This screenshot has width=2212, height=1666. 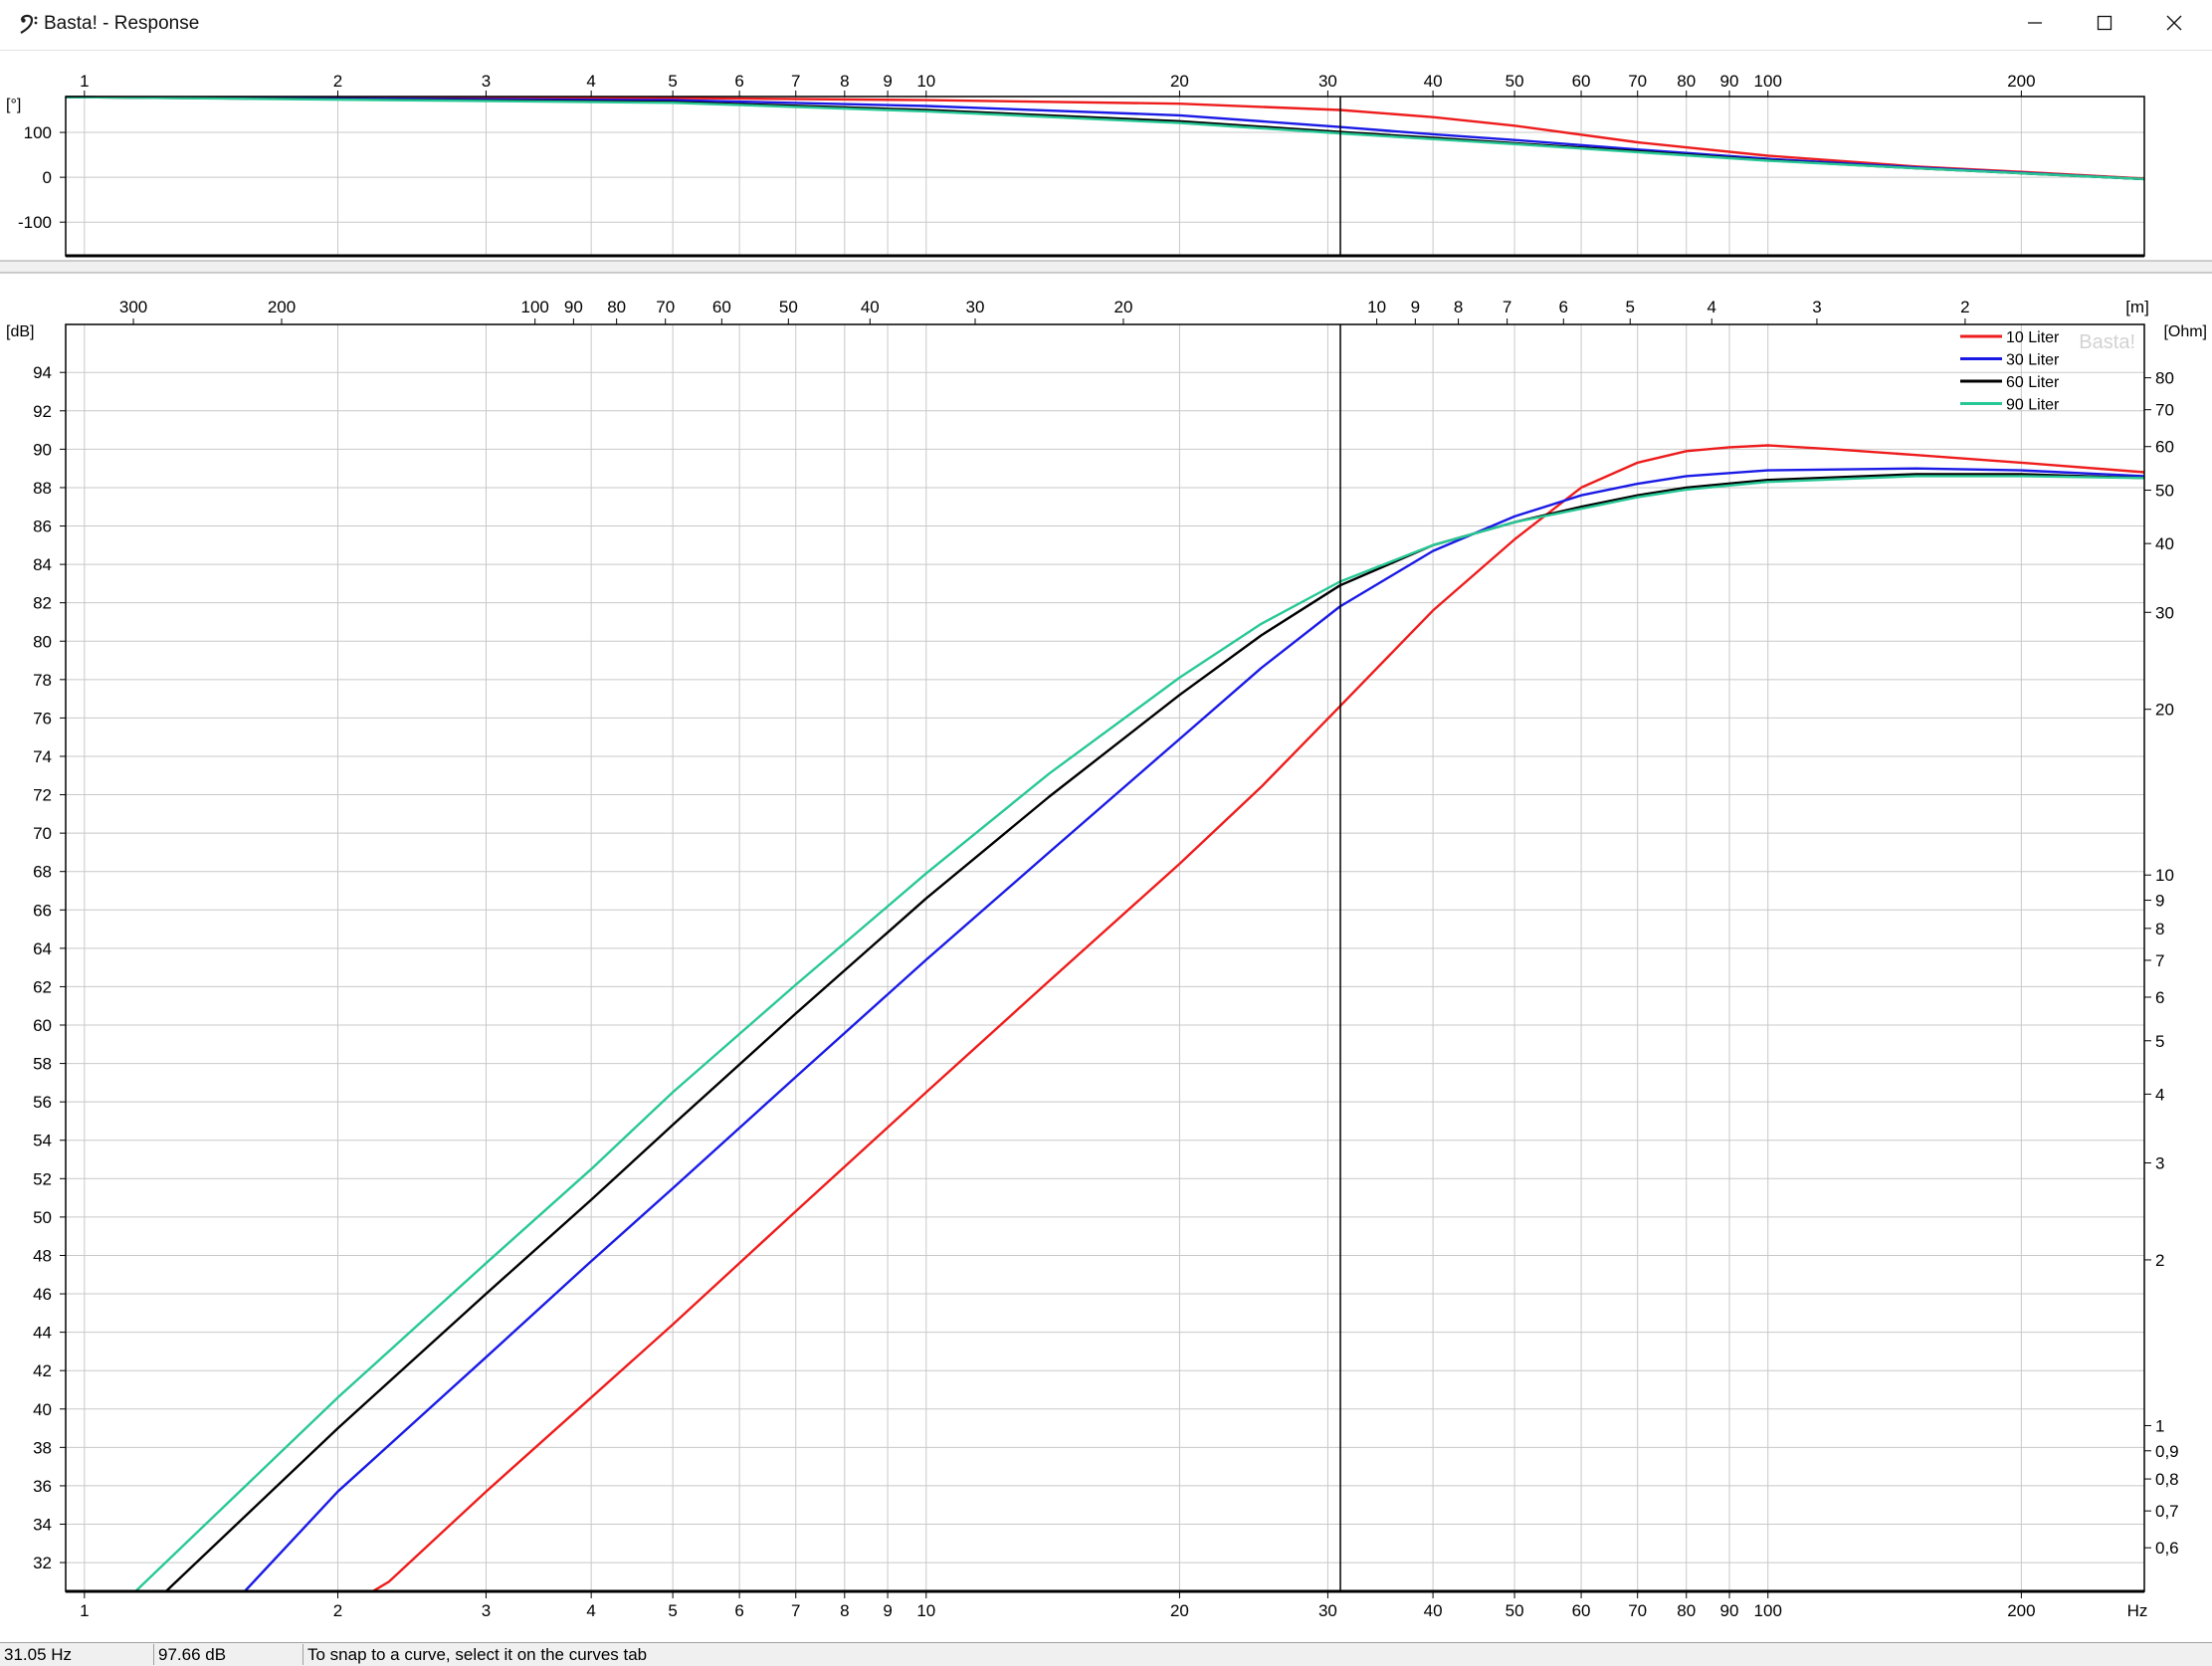 What do you see at coordinates (1106, 26) in the screenshot?
I see `title-bar: Basta! - Response` at bounding box center [1106, 26].